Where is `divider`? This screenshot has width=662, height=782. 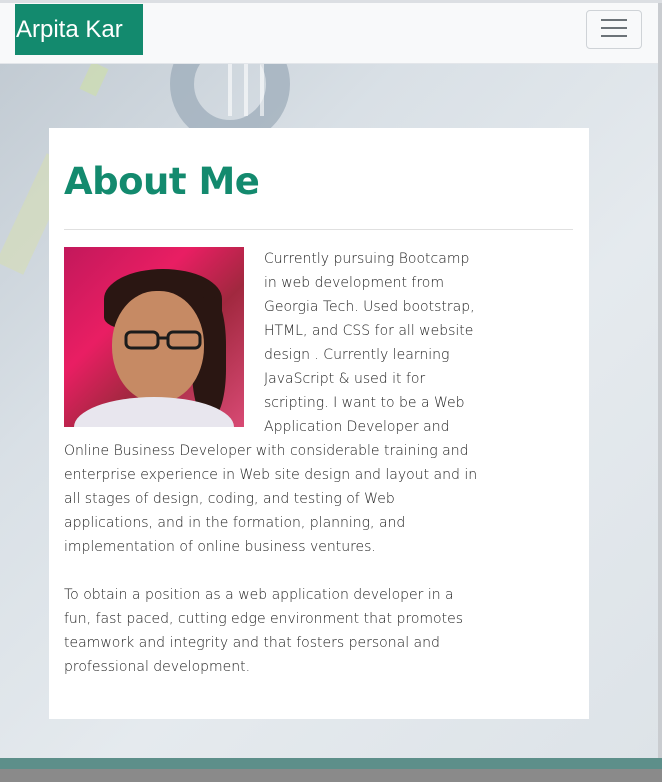 divider is located at coordinates (318, 229).